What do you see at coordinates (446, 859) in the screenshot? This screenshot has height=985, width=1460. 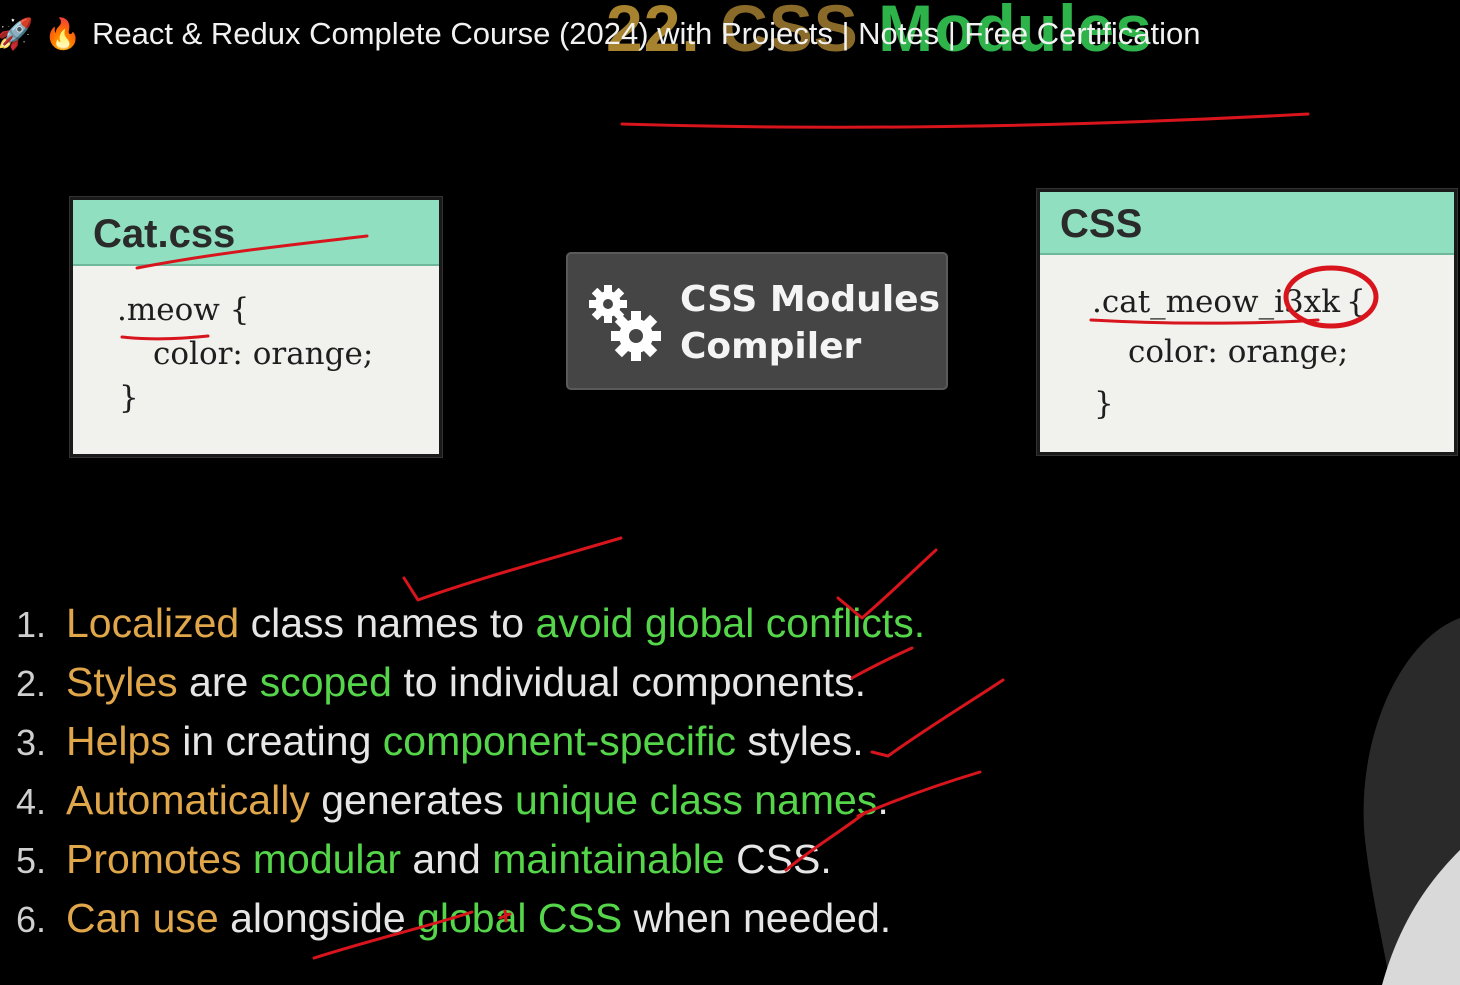 I see `benefit-text-segment: and` at bounding box center [446, 859].